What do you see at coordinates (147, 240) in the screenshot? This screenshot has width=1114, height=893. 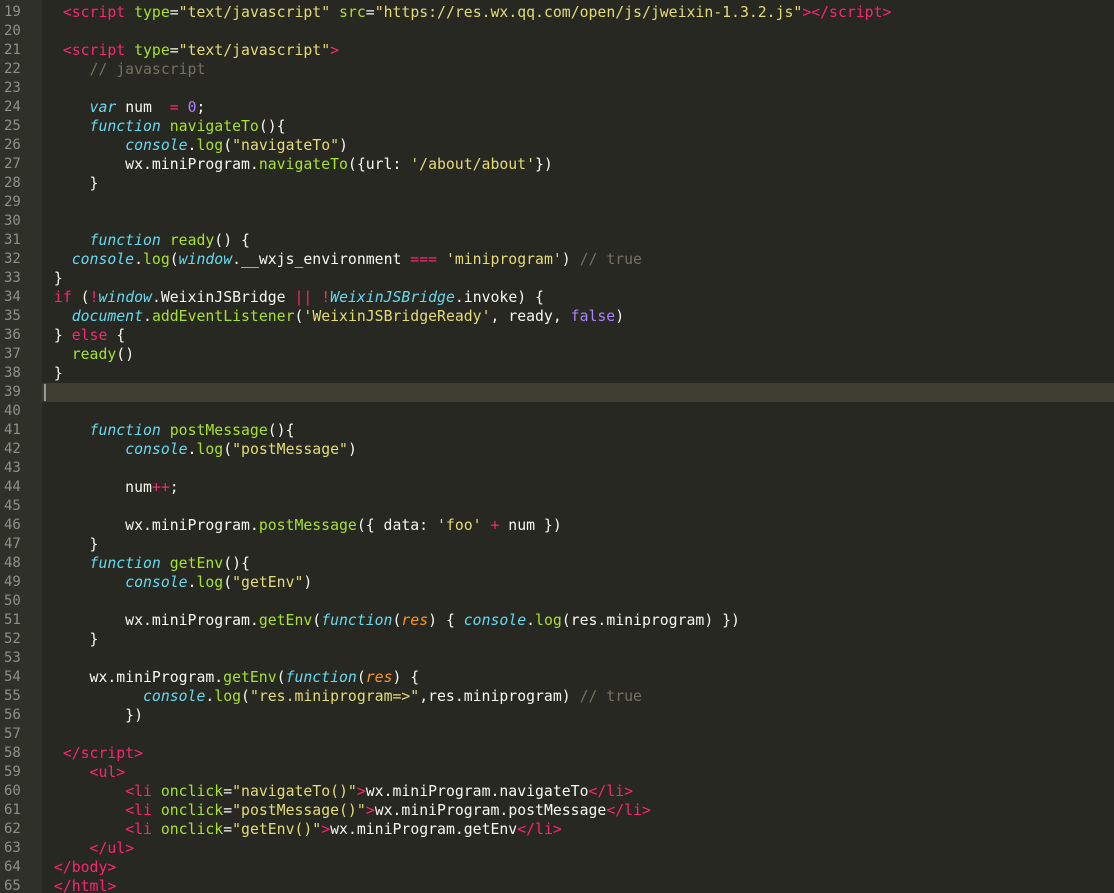 I see `code-line: function ready() {` at bounding box center [147, 240].